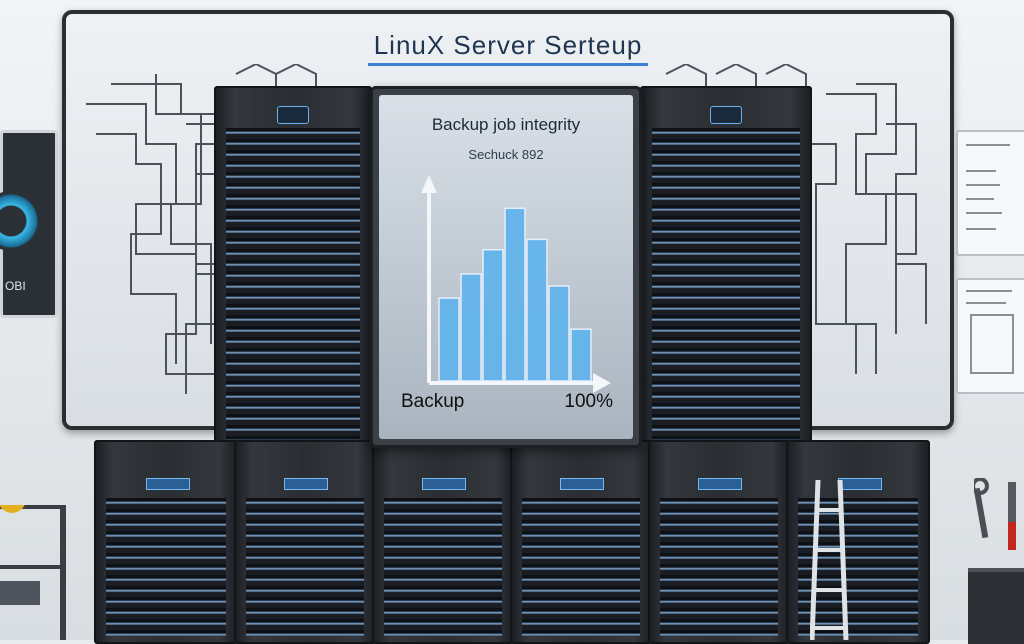 This screenshot has height=644, width=1024. What do you see at coordinates (20, 221) in the screenshot?
I see `dial-icon` at bounding box center [20, 221].